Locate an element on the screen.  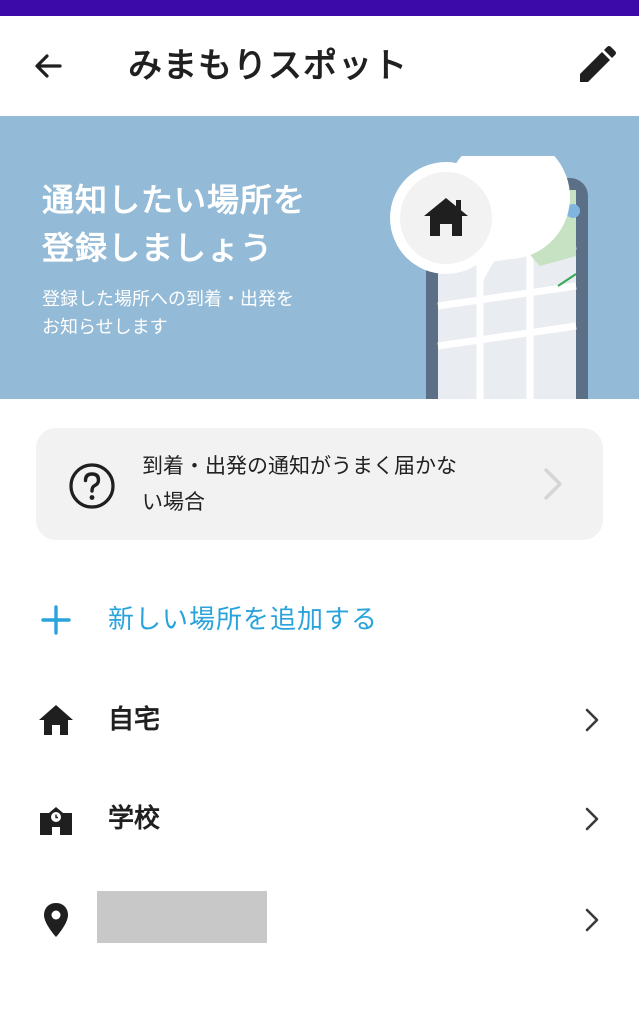
page-title: みまもりスポット is located at coordinates (268, 66).